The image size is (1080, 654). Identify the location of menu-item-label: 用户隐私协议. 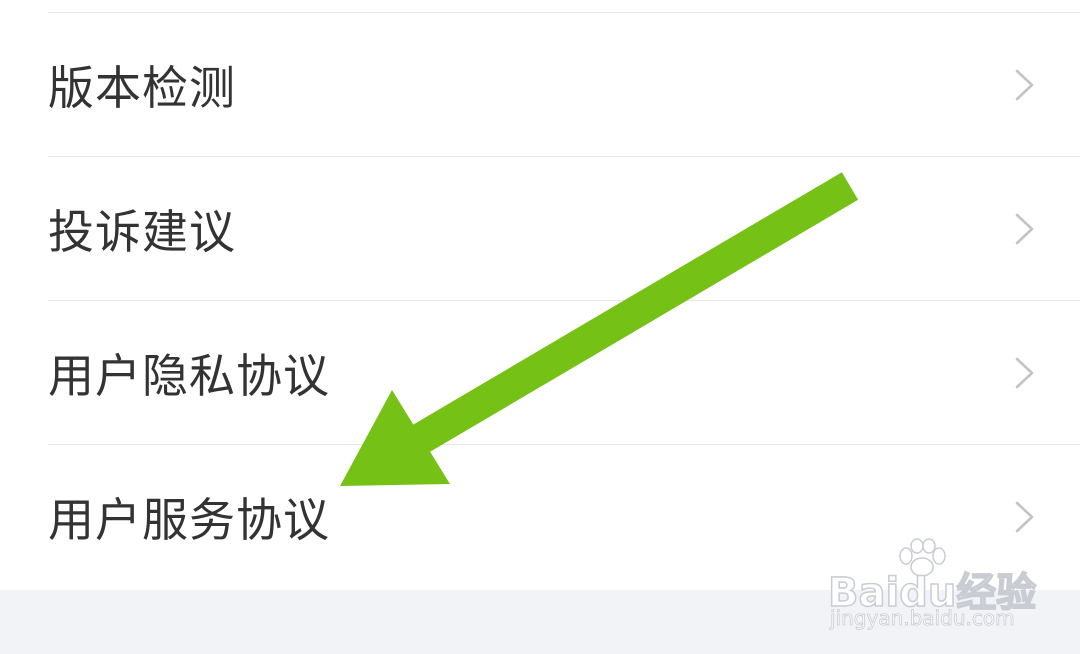
(189, 376).